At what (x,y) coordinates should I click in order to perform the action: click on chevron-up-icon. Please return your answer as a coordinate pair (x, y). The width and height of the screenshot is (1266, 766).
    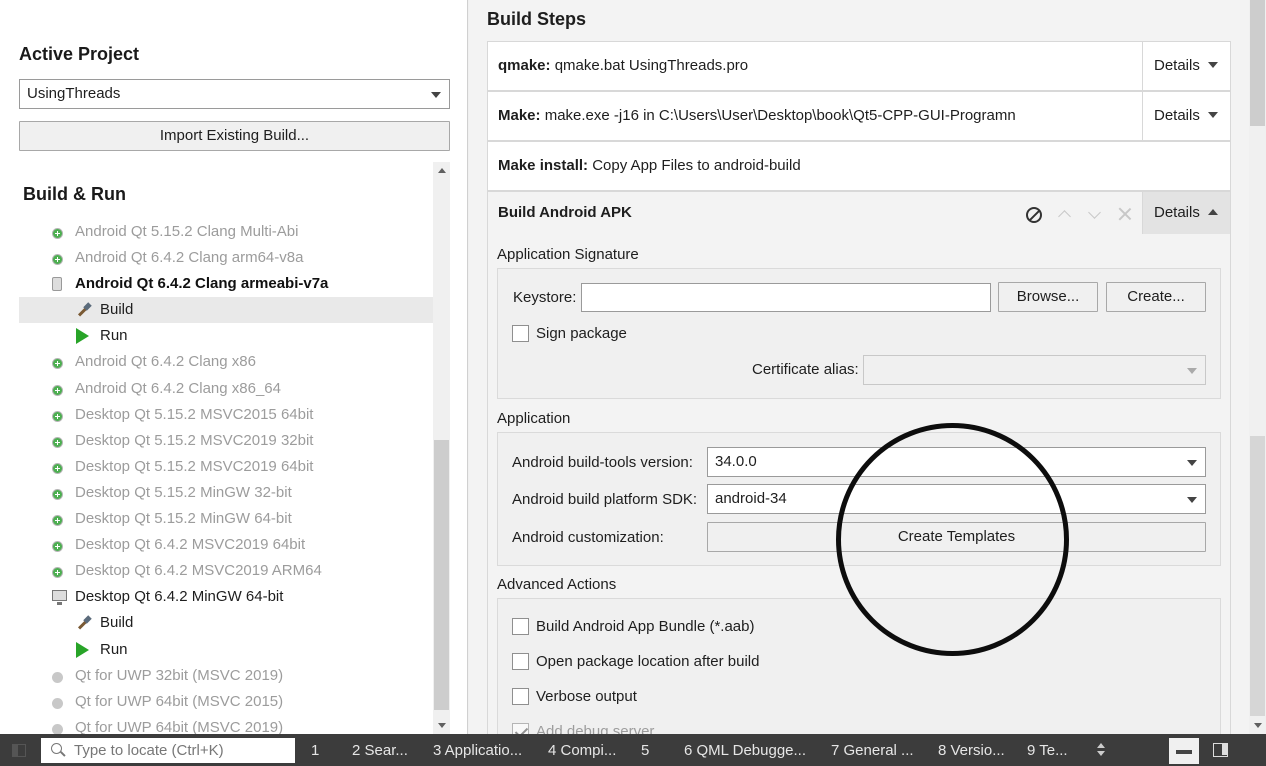
    Looking at the image, I should click on (1213, 212).